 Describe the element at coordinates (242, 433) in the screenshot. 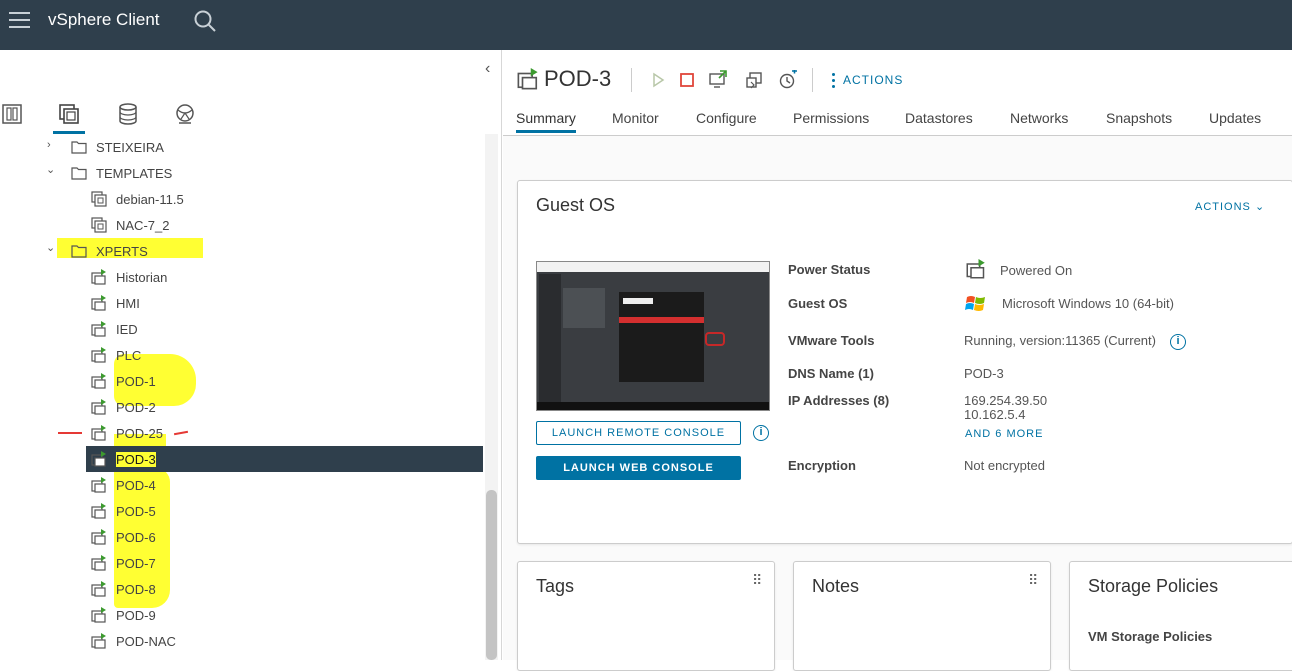

I see `tree-item-vm: POD-25` at that location.